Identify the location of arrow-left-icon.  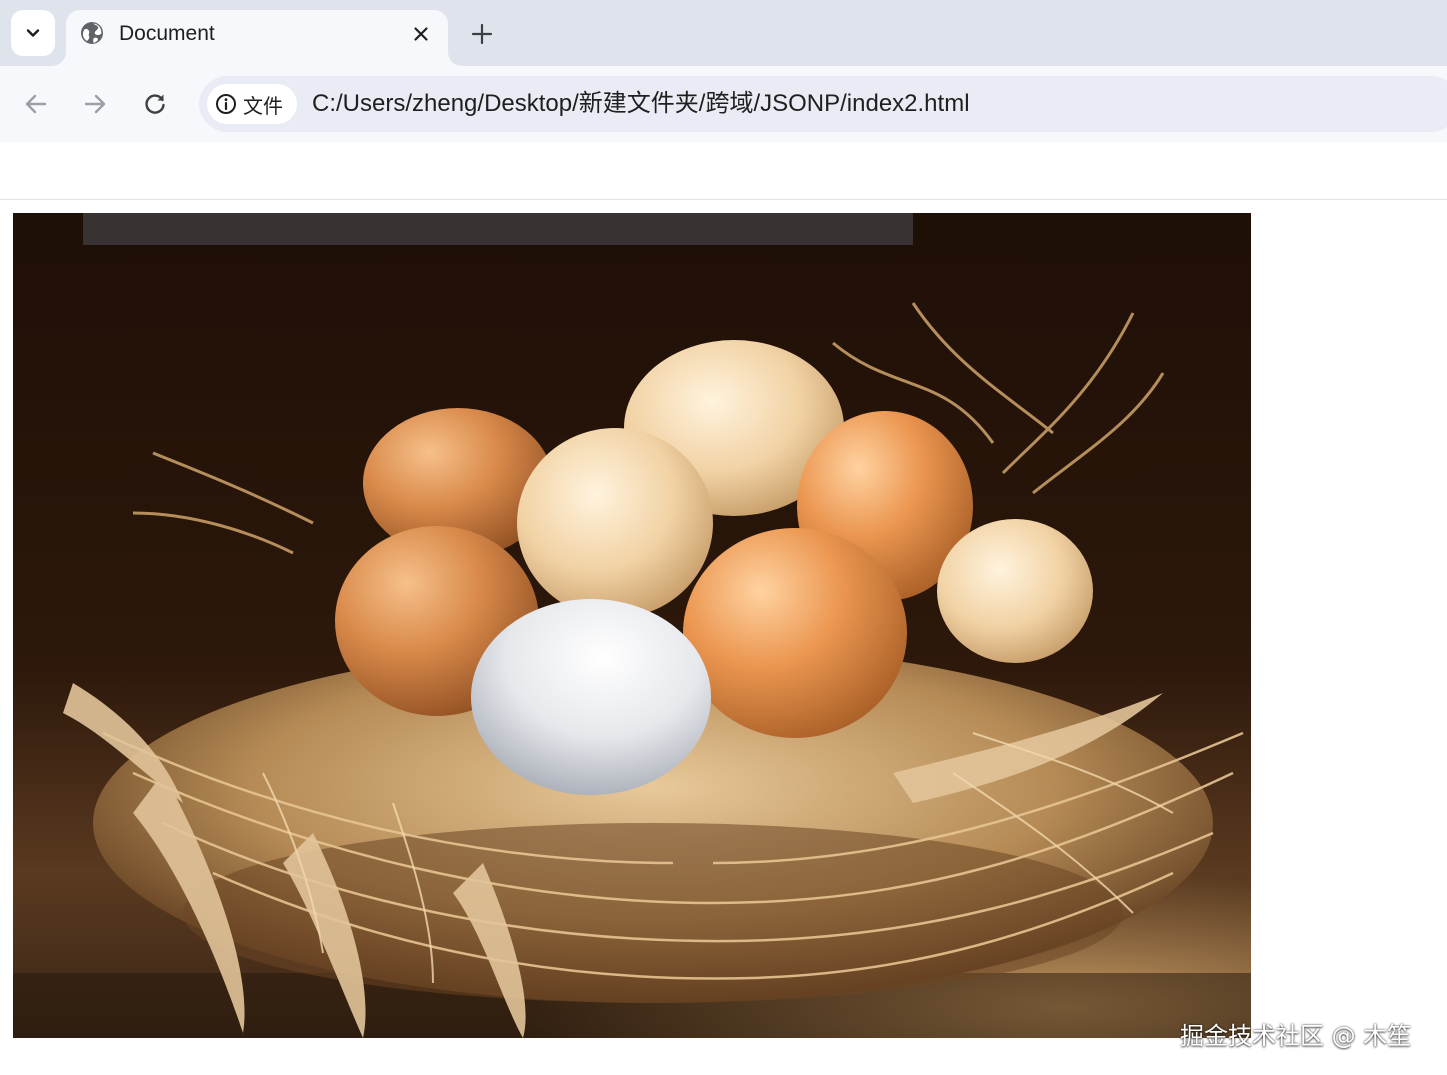
(36, 104).